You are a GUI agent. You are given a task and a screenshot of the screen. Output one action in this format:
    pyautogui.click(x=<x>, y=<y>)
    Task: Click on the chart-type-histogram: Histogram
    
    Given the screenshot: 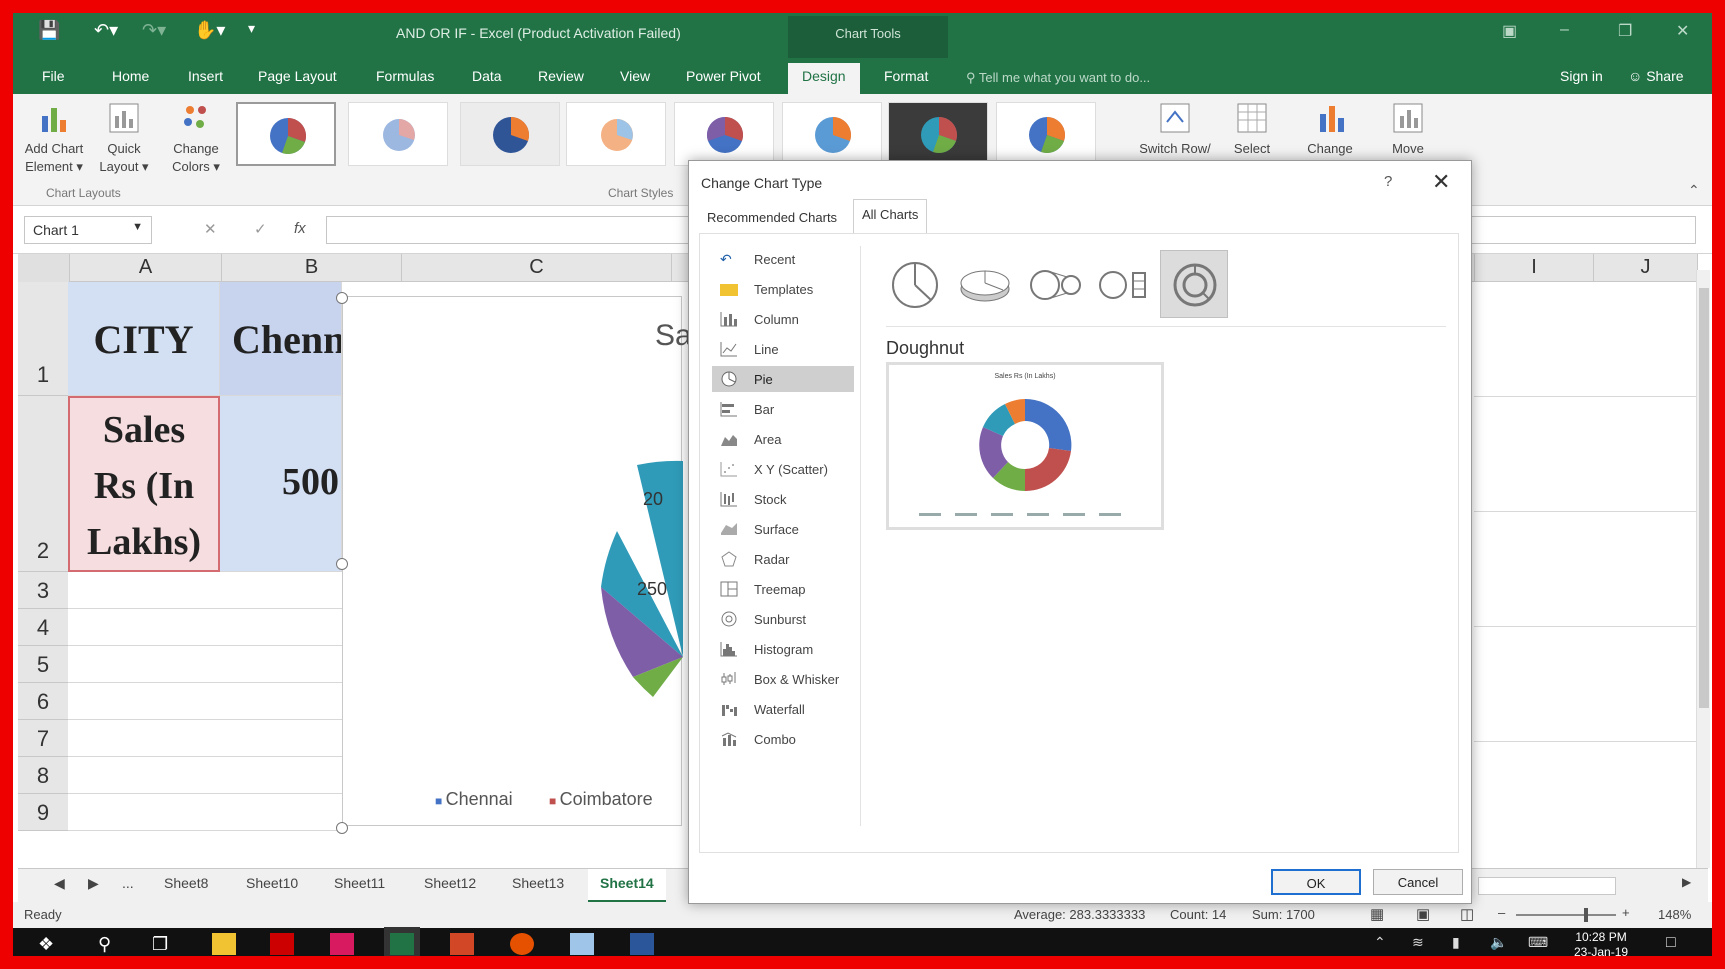 What is the action you would take?
    pyautogui.click(x=783, y=649)
    